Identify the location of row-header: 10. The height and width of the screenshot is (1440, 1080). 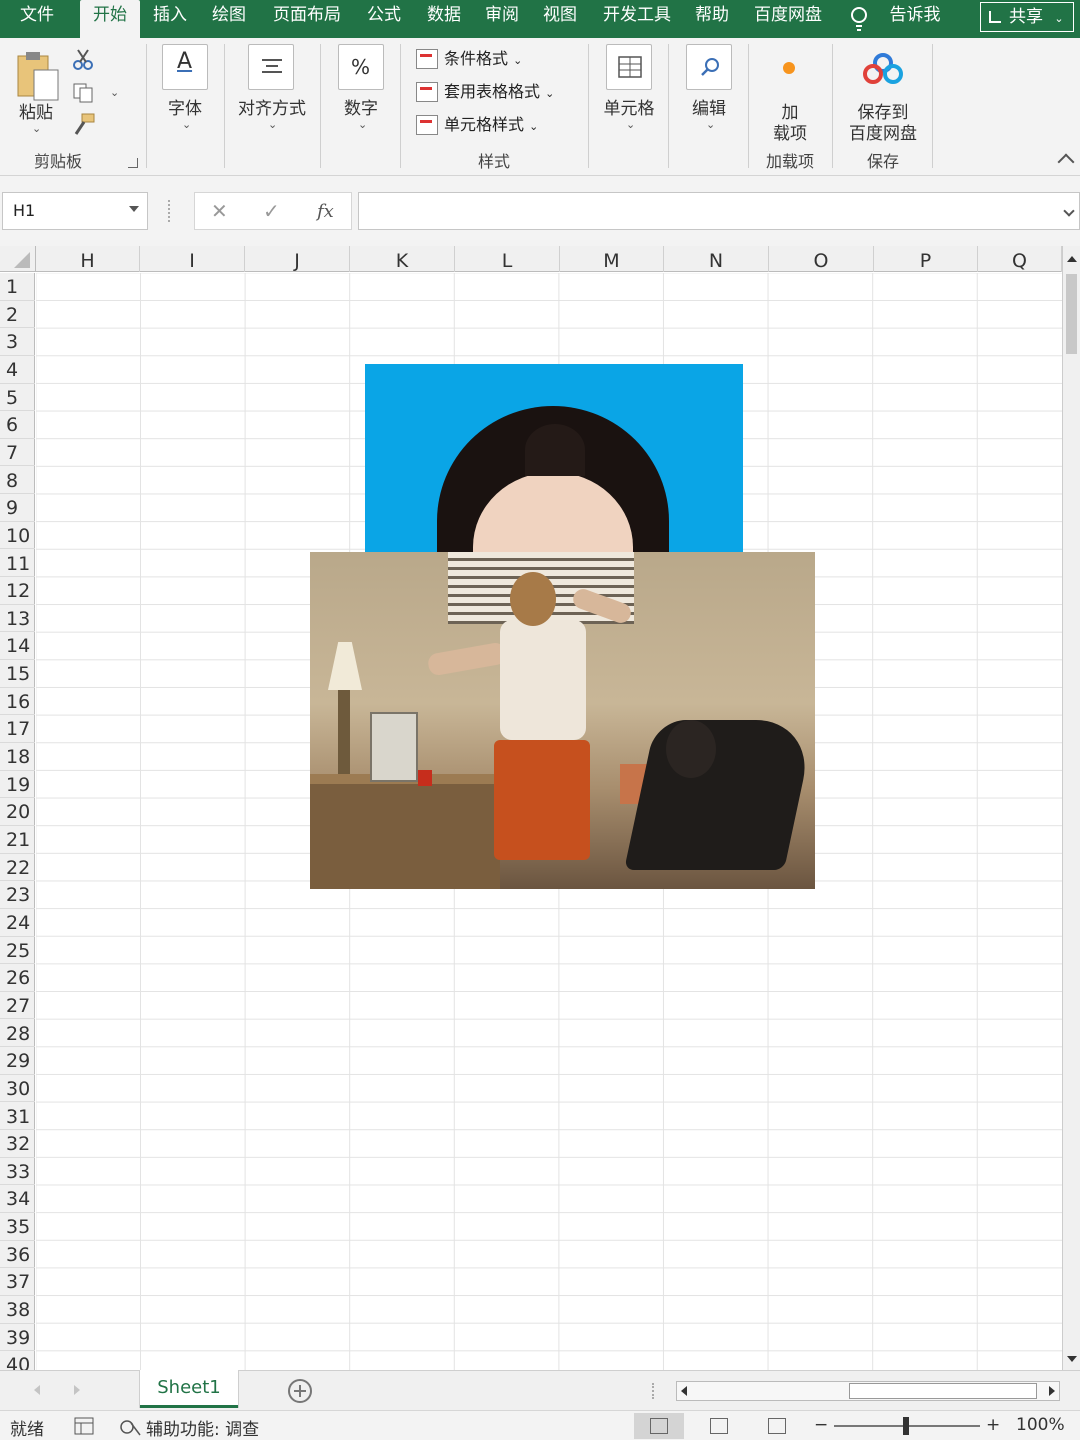
(17, 536).